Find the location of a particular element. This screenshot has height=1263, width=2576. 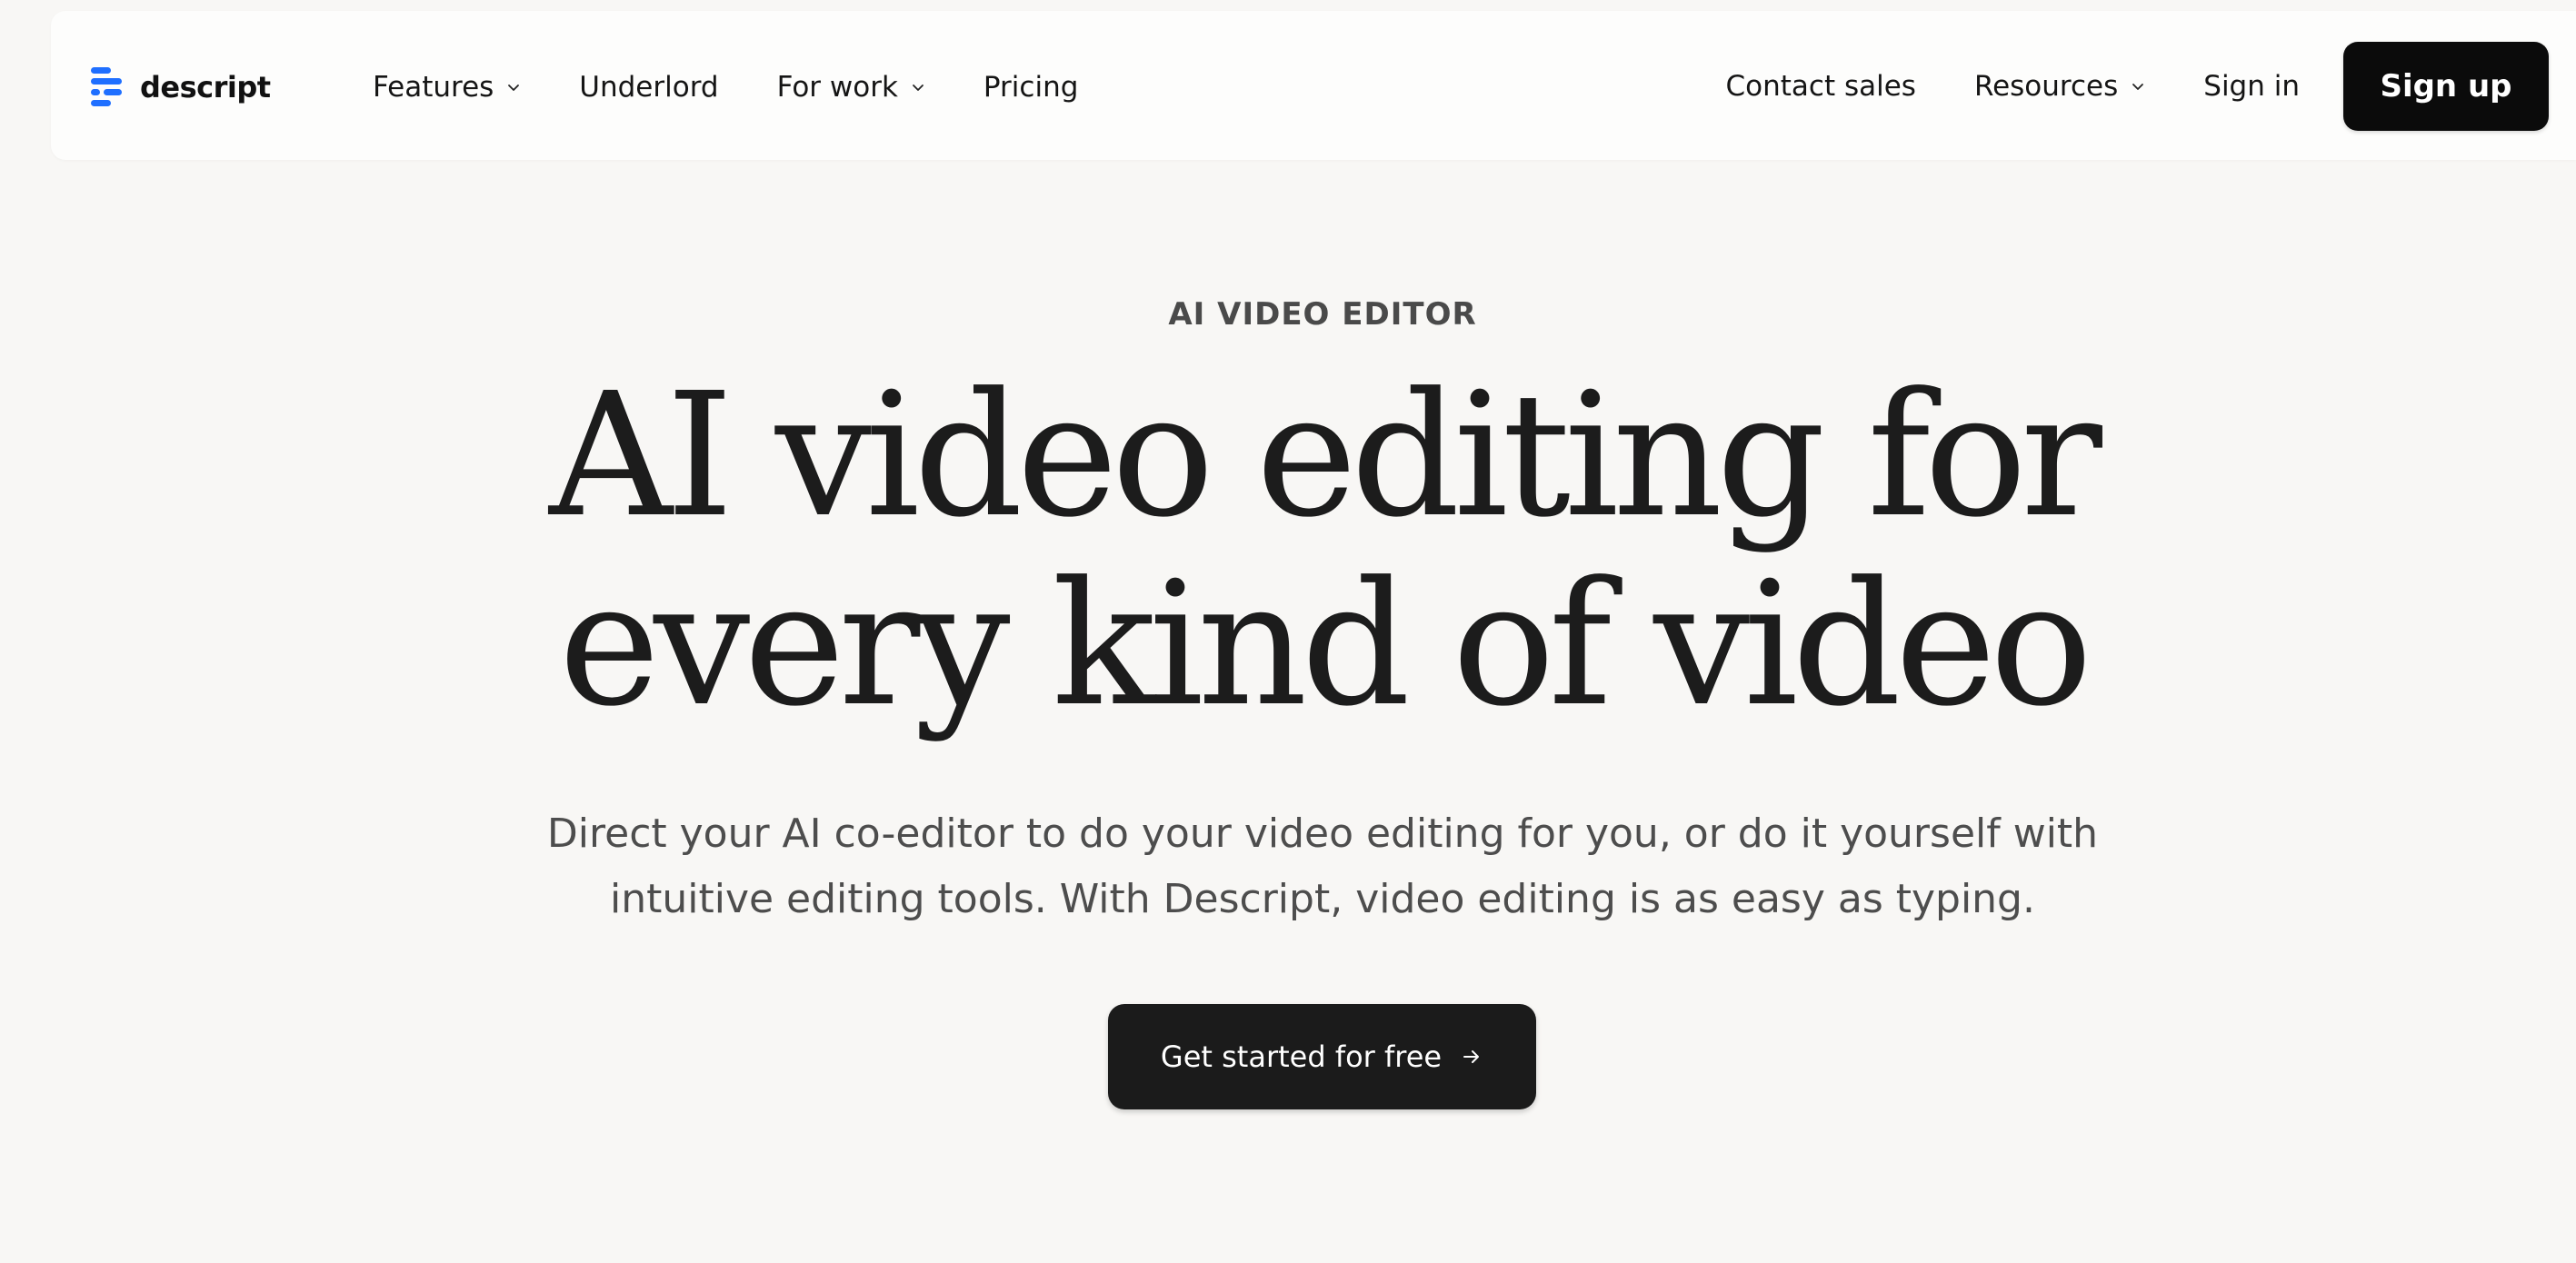

nav-item-underlord: Underlord is located at coordinates (648, 87).